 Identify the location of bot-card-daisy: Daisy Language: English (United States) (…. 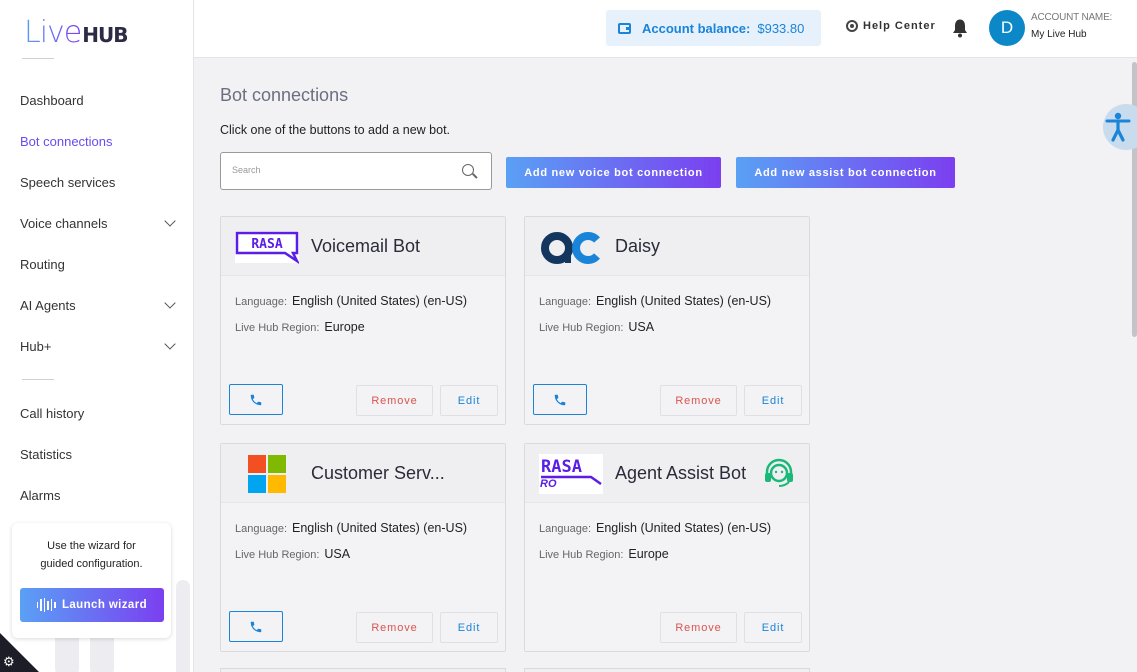
(667, 320).